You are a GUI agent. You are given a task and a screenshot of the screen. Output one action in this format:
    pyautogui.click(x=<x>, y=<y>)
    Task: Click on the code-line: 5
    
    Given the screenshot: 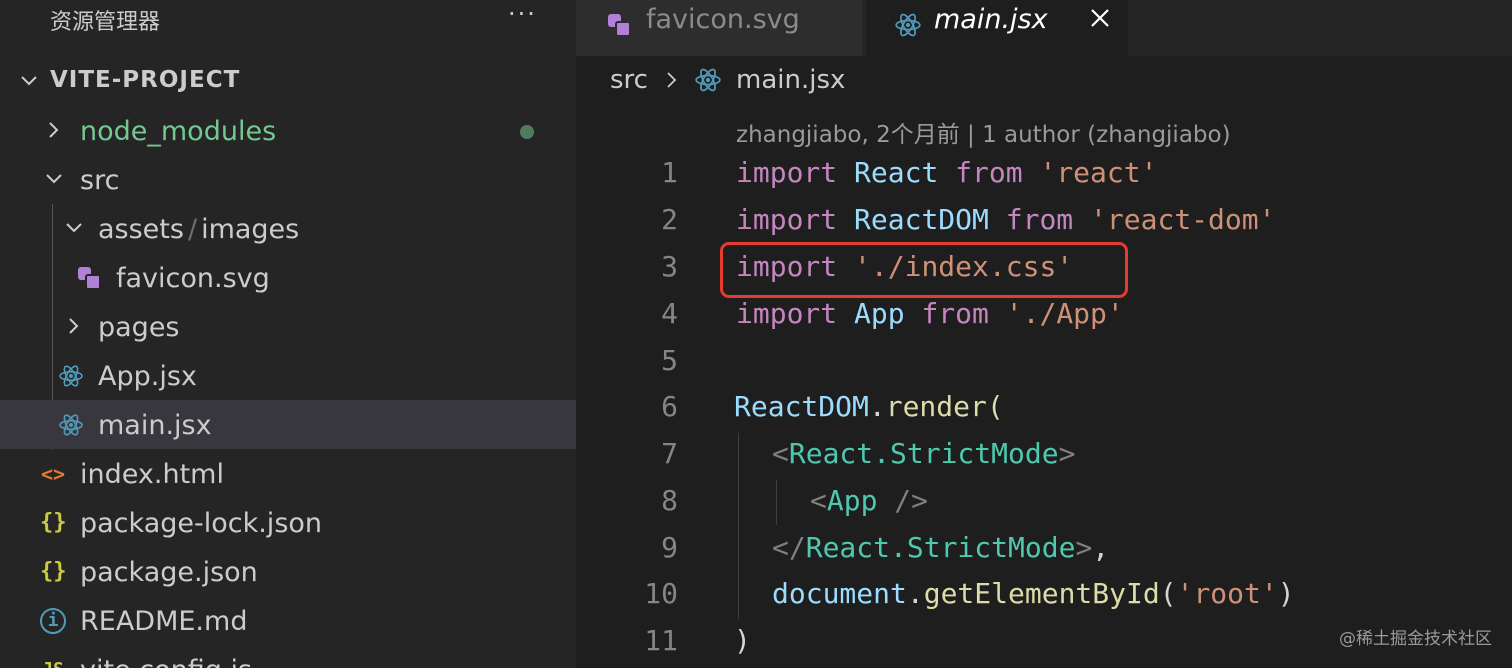 What is the action you would take?
    pyautogui.click(x=1044, y=361)
    